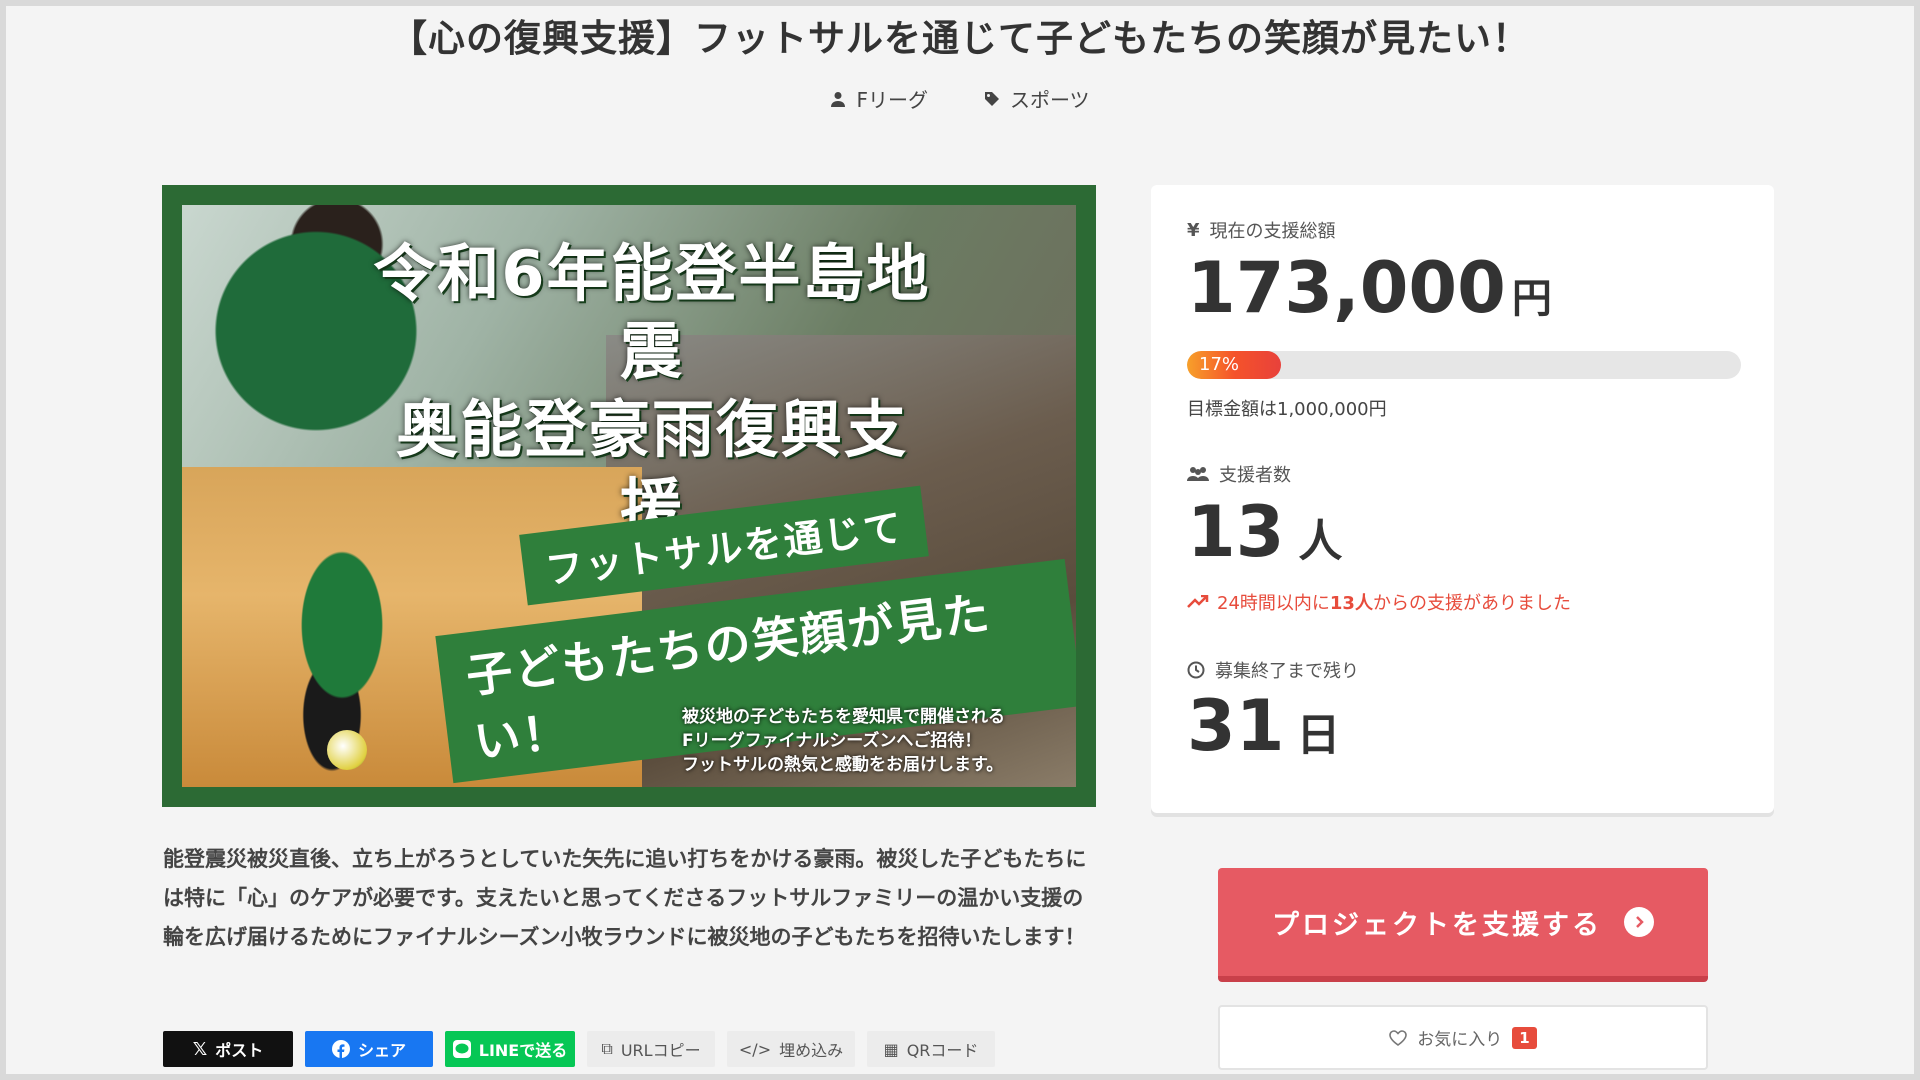 The width and height of the screenshot is (1920, 1080). What do you see at coordinates (832, 741) in the screenshot?
I see `hero-subtext-line-2: Fリーグファイナルシーズンへご招待！` at bounding box center [832, 741].